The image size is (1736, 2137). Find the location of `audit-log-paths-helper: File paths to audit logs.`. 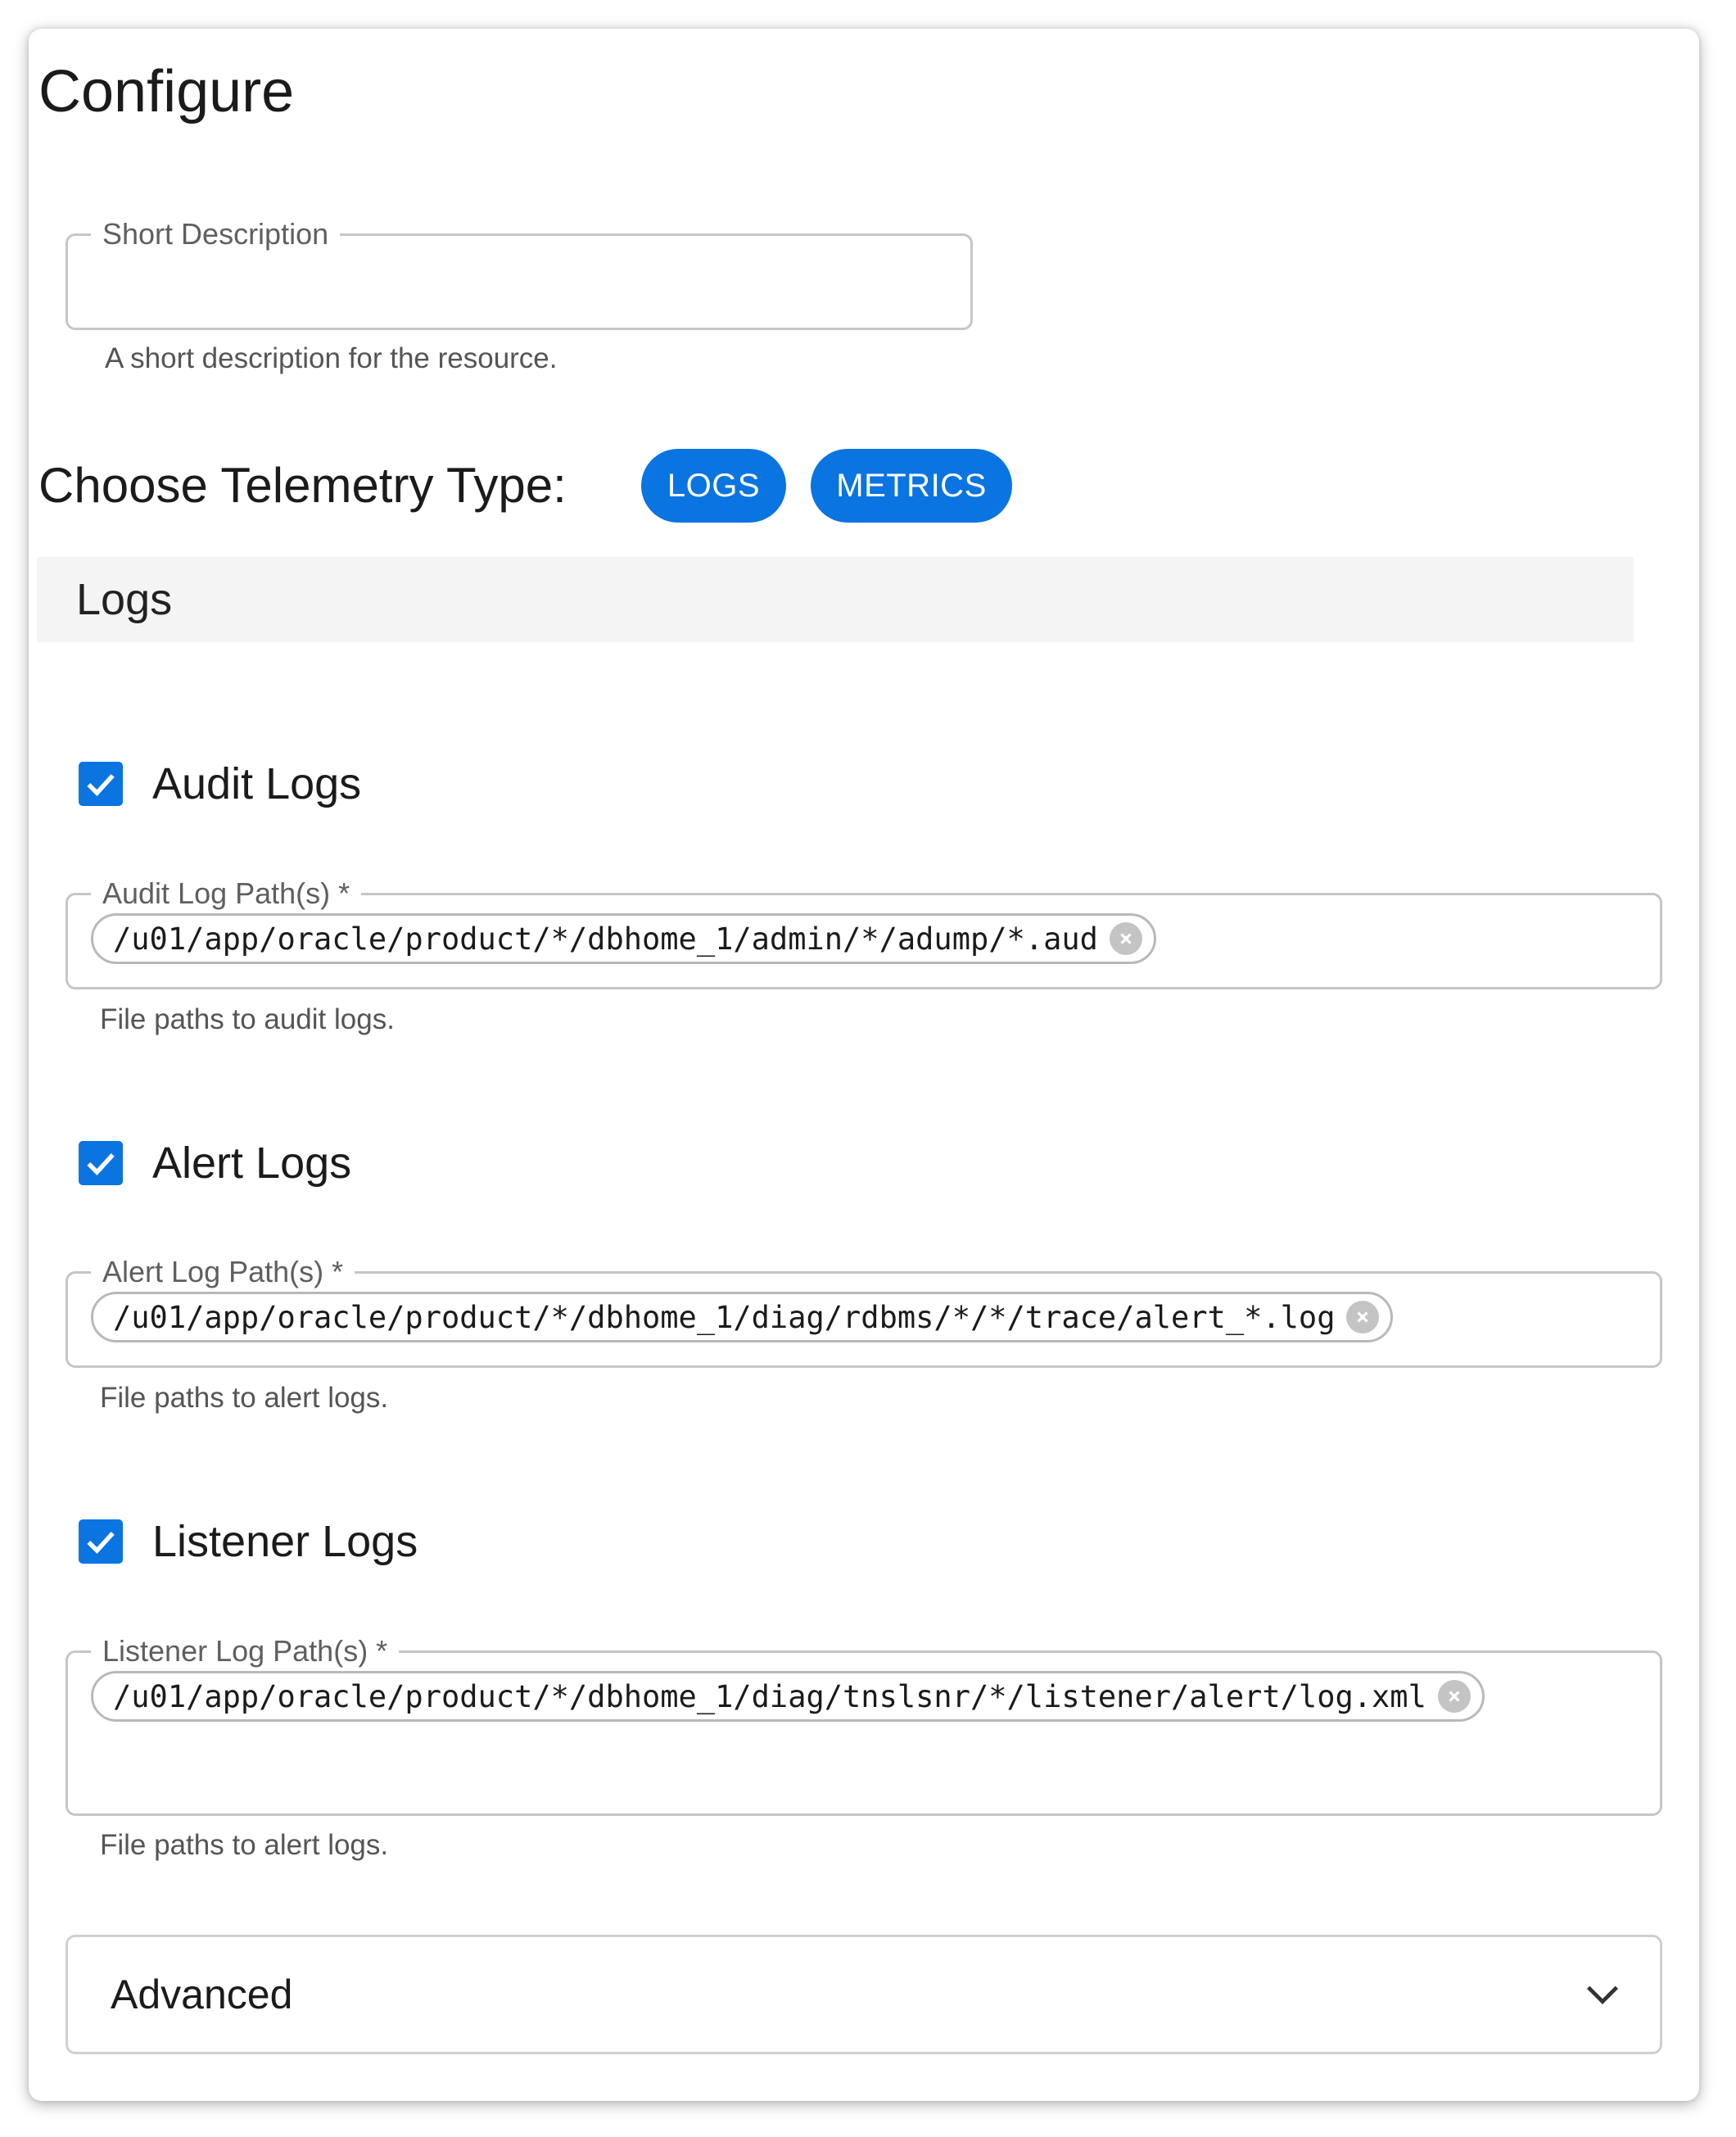

audit-log-paths-helper: File paths to audit logs. is located at coordinates (247, 1019).